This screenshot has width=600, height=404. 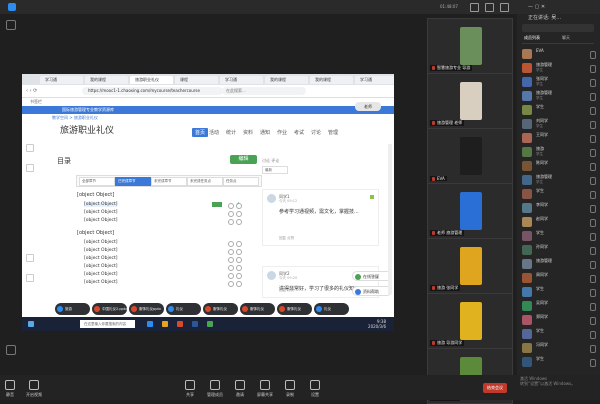 What do you see at coordinates (316, 132) in the screenshot?
I see `nav-tab: 讨论` at bounding box center [316, 132].